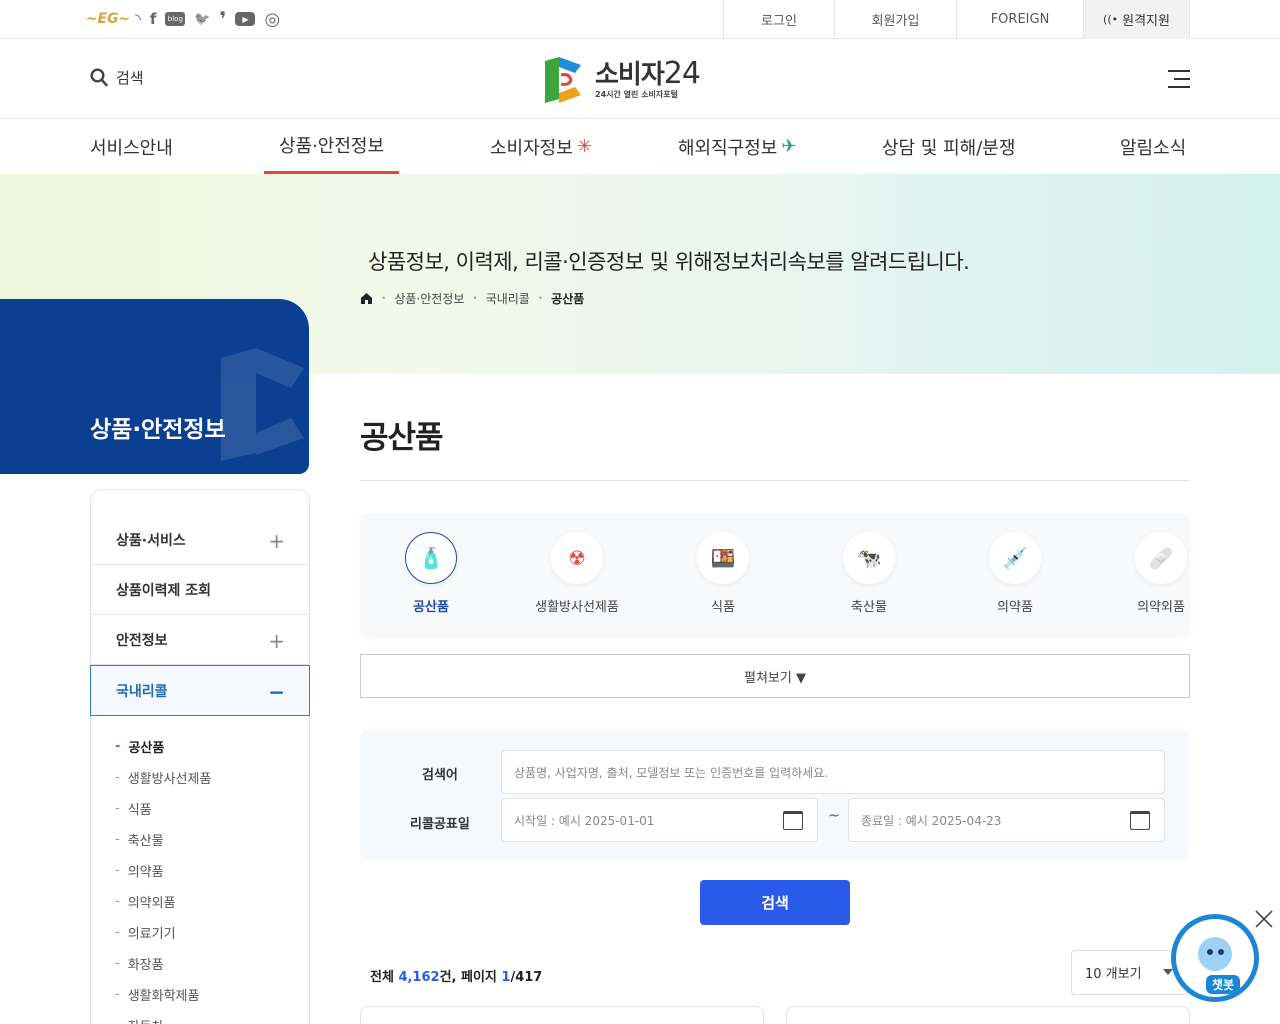 The image size is (1280, 1024). What do you see at coordinates (584, 820) in the screenshot?
I see `start-date-placeholder: 시작일 : 예시 2025-01-01` at bounding box center [584, 820].